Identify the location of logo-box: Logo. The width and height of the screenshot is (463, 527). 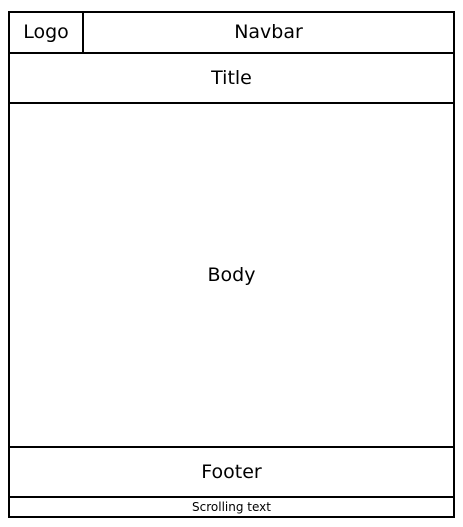
(47, 32).